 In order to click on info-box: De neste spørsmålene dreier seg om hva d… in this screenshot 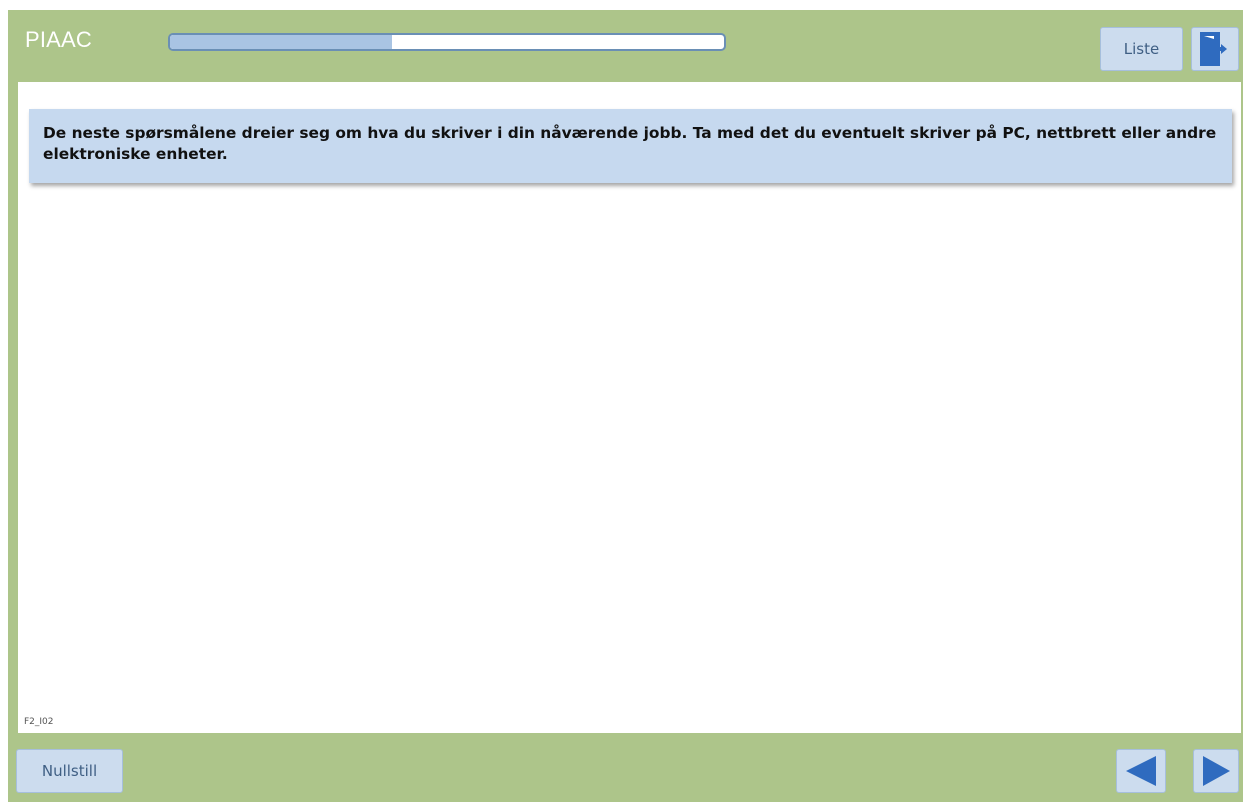, I will do `click(630, 146)`.